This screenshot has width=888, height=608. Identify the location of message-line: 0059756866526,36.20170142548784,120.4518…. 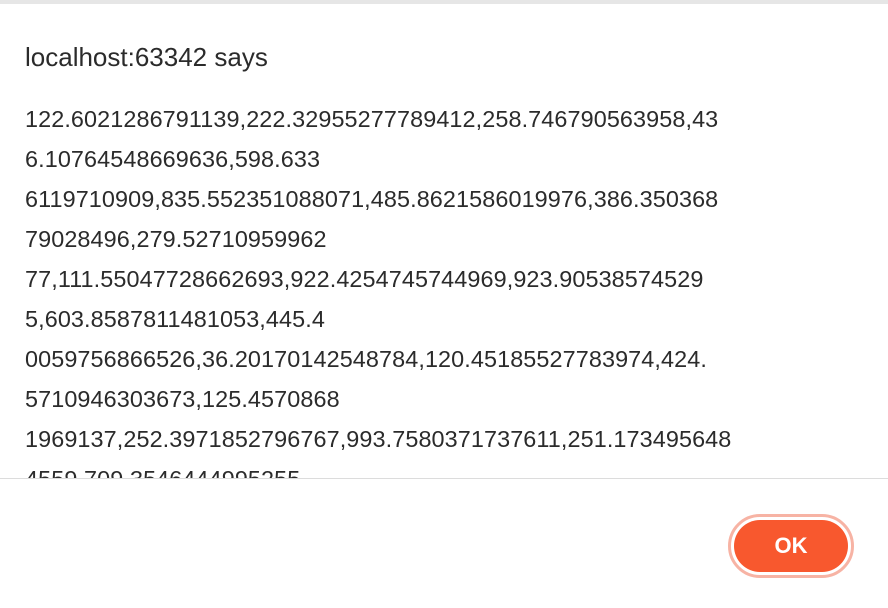
(366, 359).